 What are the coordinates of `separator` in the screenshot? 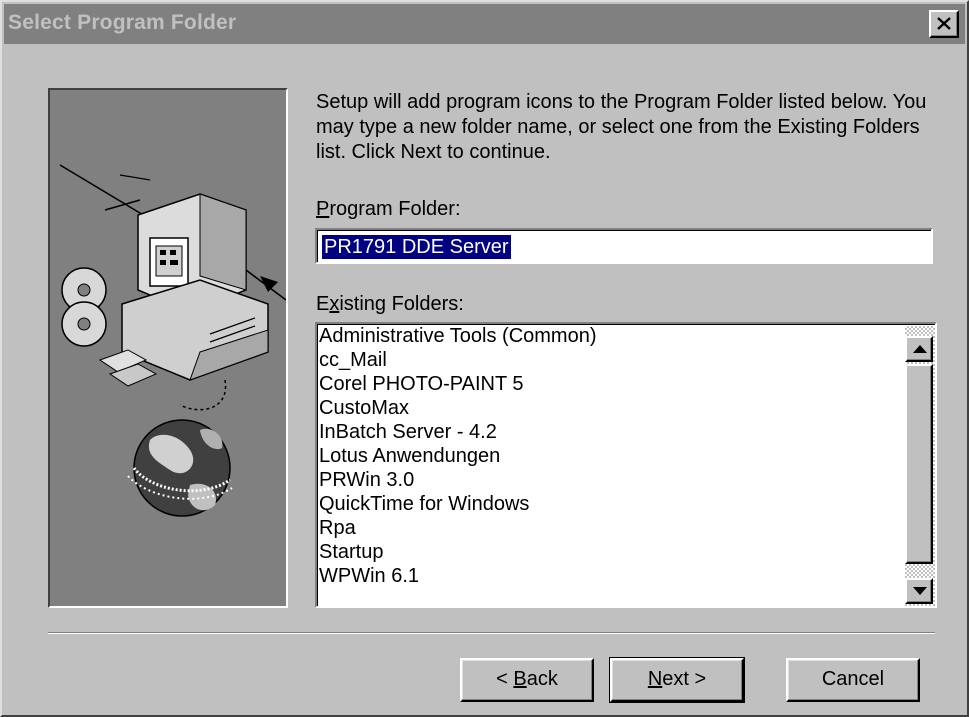 It's located at (491, 633).